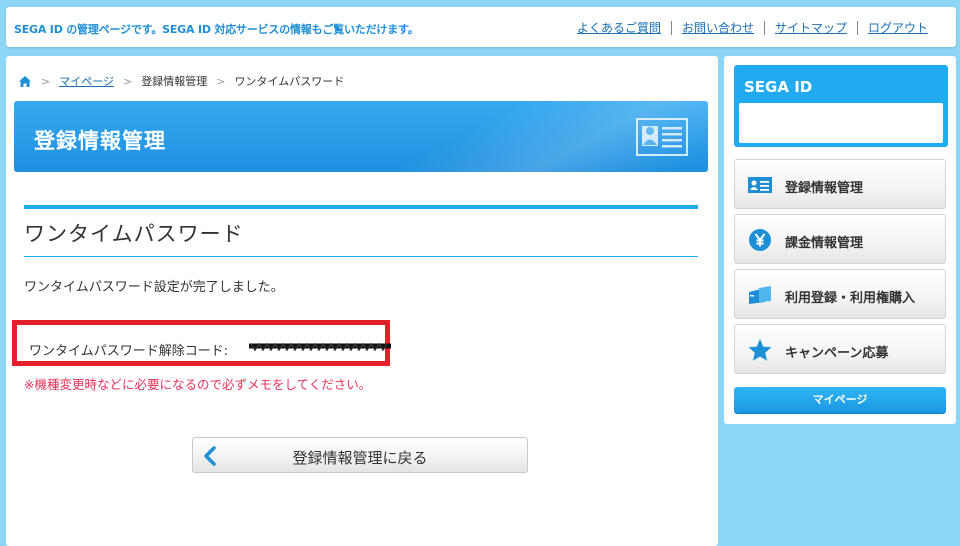  I want to click on breadcrumb-mypage: マイページ, so click(86, 81).